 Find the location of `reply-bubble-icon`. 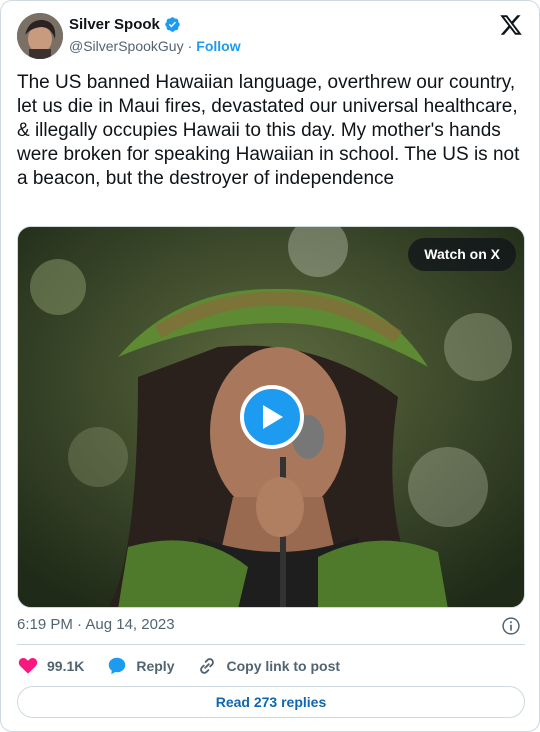

reply-bubble-icon is located at coordinates (117, 666).